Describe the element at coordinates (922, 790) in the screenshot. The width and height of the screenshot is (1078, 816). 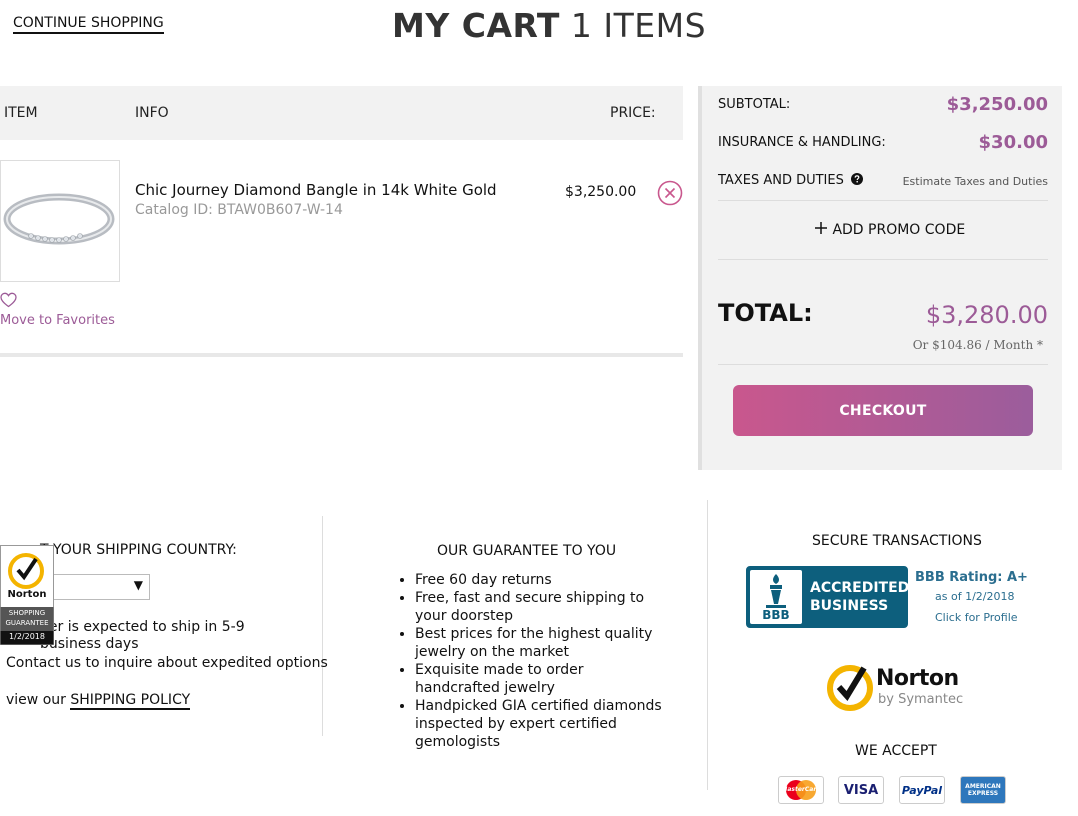
I see `paypal-icon: PayPal` at that location.